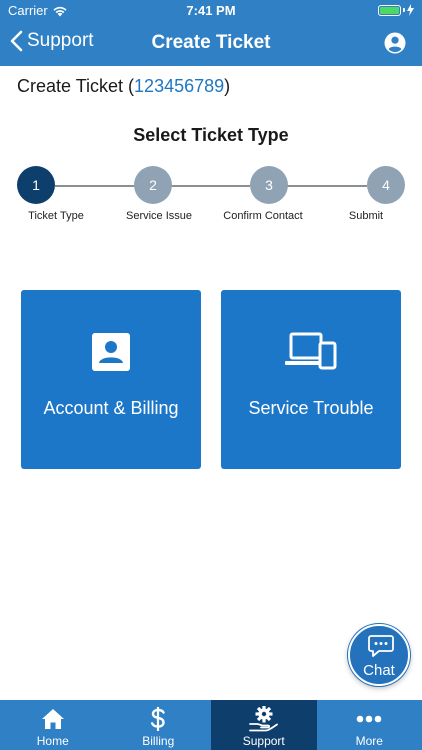 This screenshot has width=422, height=750. I want to click on step-4-circle: 4, so click(386, 185).